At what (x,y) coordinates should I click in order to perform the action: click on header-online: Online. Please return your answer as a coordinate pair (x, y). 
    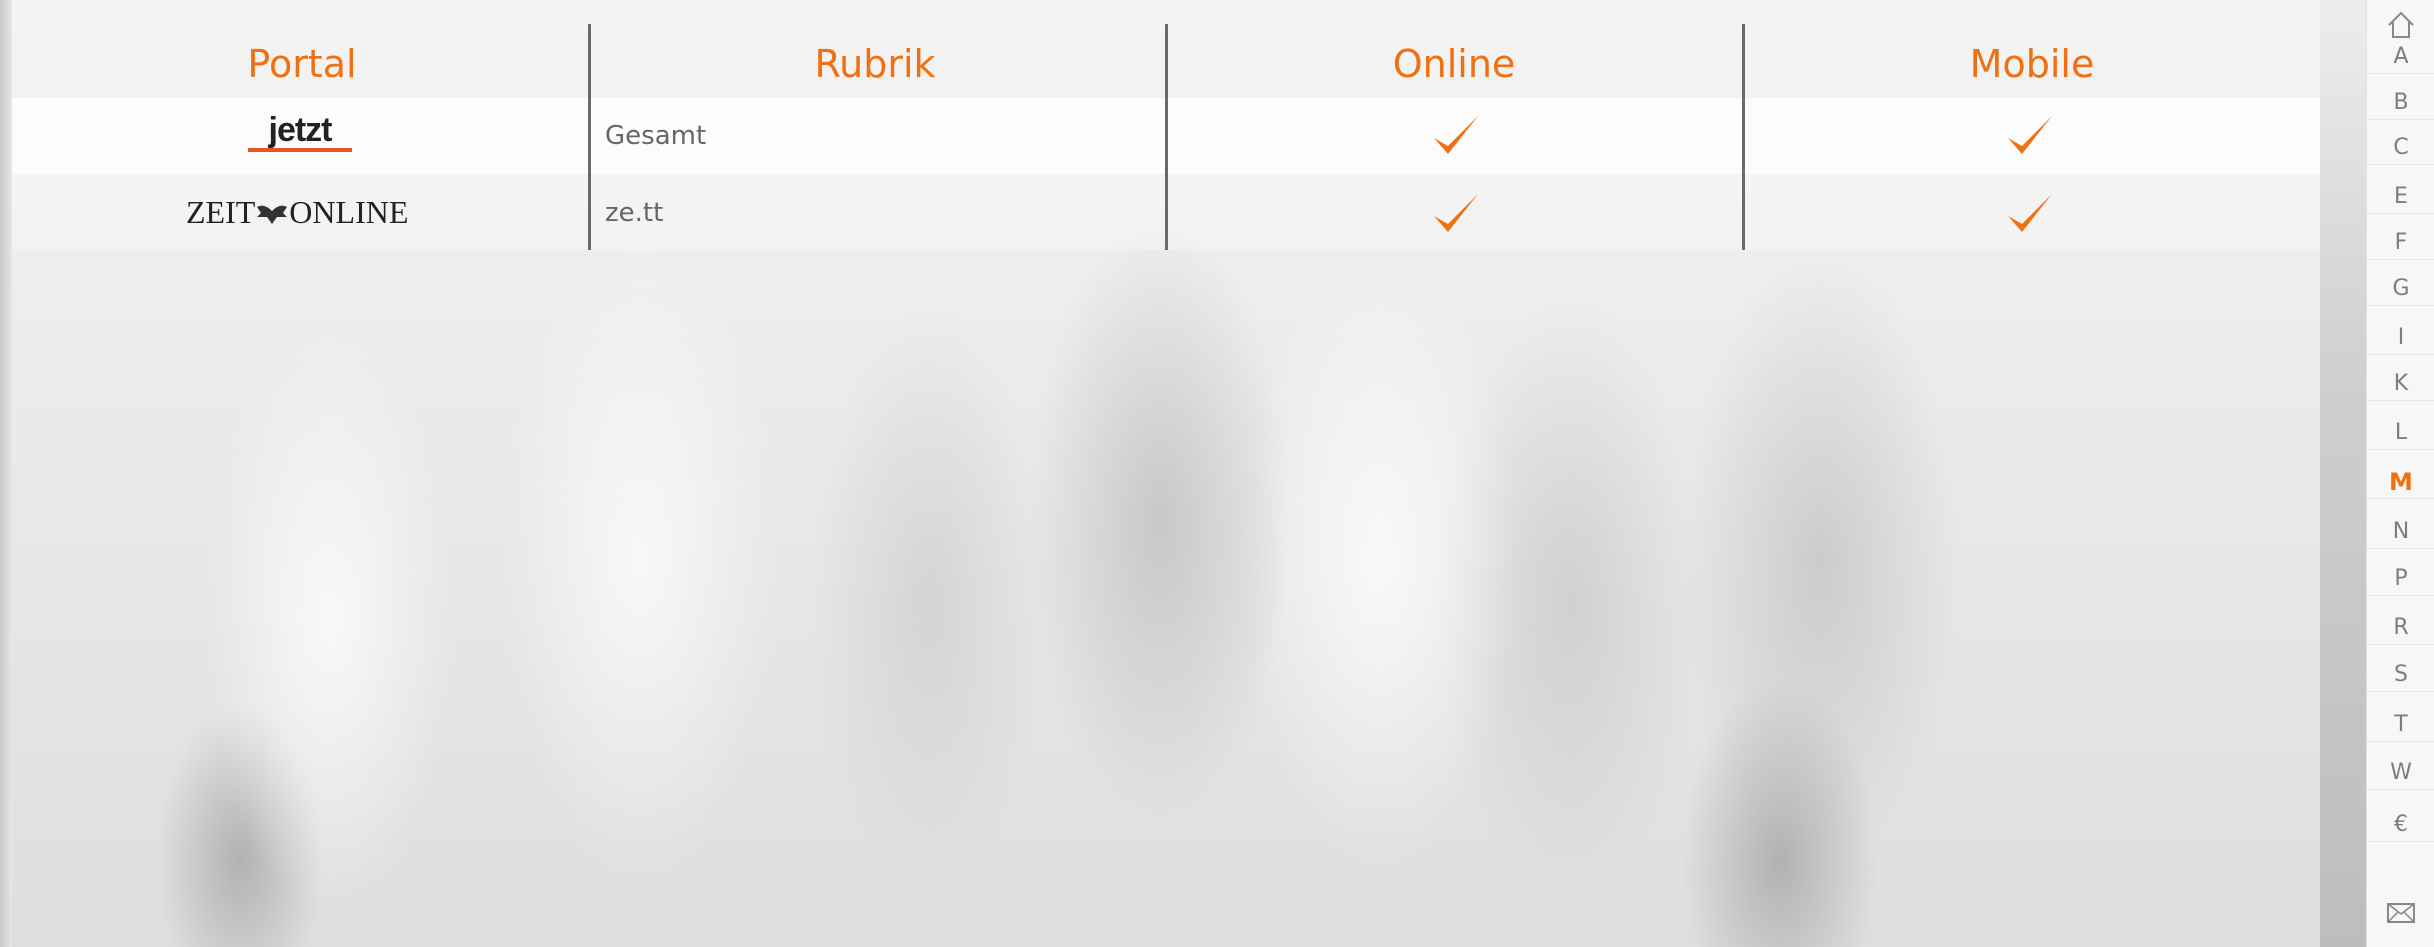
    Looking at the image, I should click on (1454, 64).